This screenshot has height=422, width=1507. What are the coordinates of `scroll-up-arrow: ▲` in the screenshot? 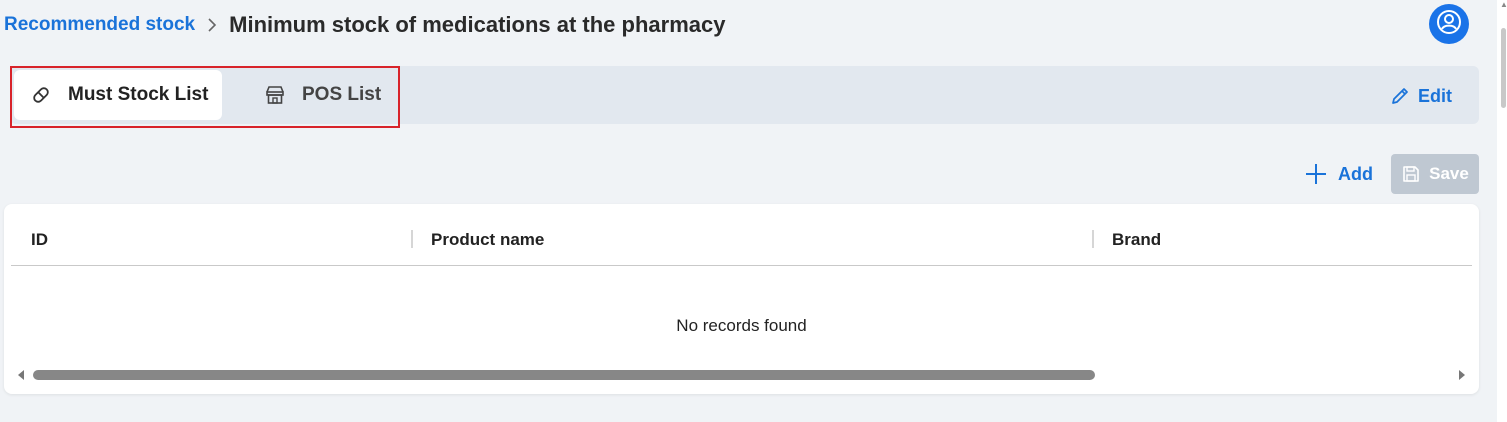 It's located at (1503, 4).